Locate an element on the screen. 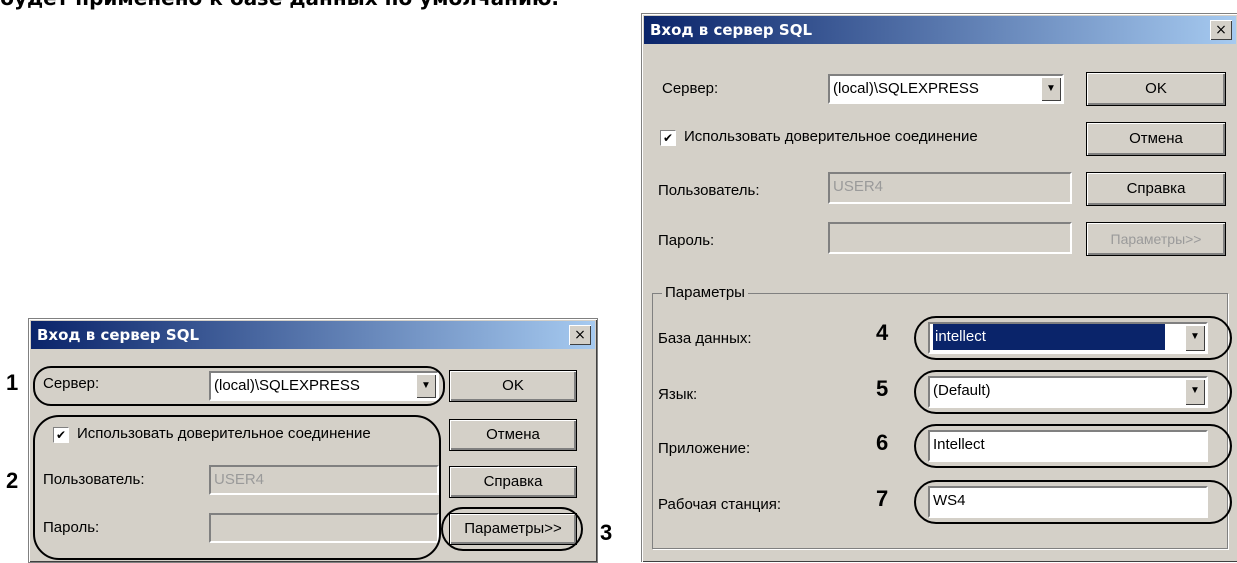 This screenshot has width=1237, height=563. chevron-down-icon: ▼ is located at coordinates (1051, 89).